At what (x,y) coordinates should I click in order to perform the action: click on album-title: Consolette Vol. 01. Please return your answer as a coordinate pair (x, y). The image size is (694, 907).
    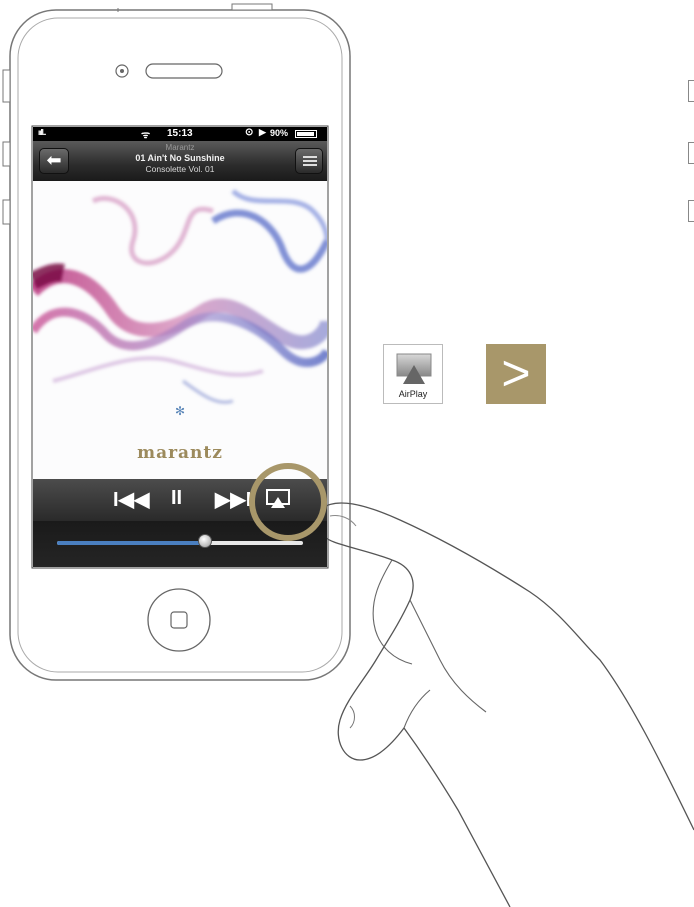
    Looking at the image, I should click on (180, 169).